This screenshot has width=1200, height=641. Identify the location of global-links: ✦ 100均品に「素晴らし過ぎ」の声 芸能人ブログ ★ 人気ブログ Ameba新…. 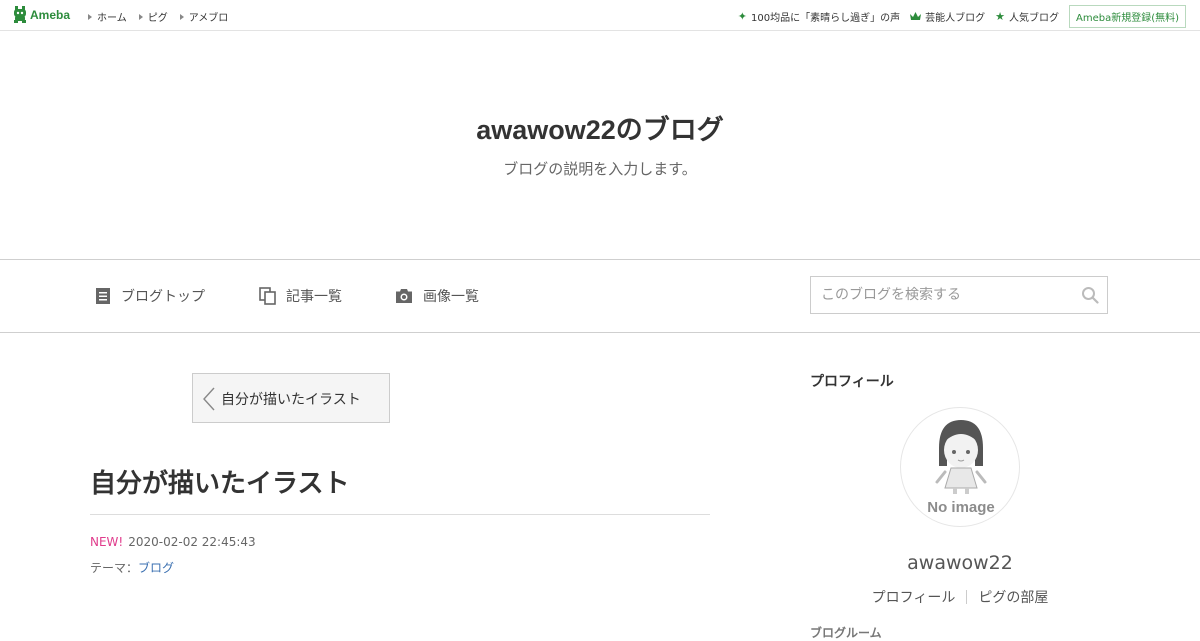
(962, 16).